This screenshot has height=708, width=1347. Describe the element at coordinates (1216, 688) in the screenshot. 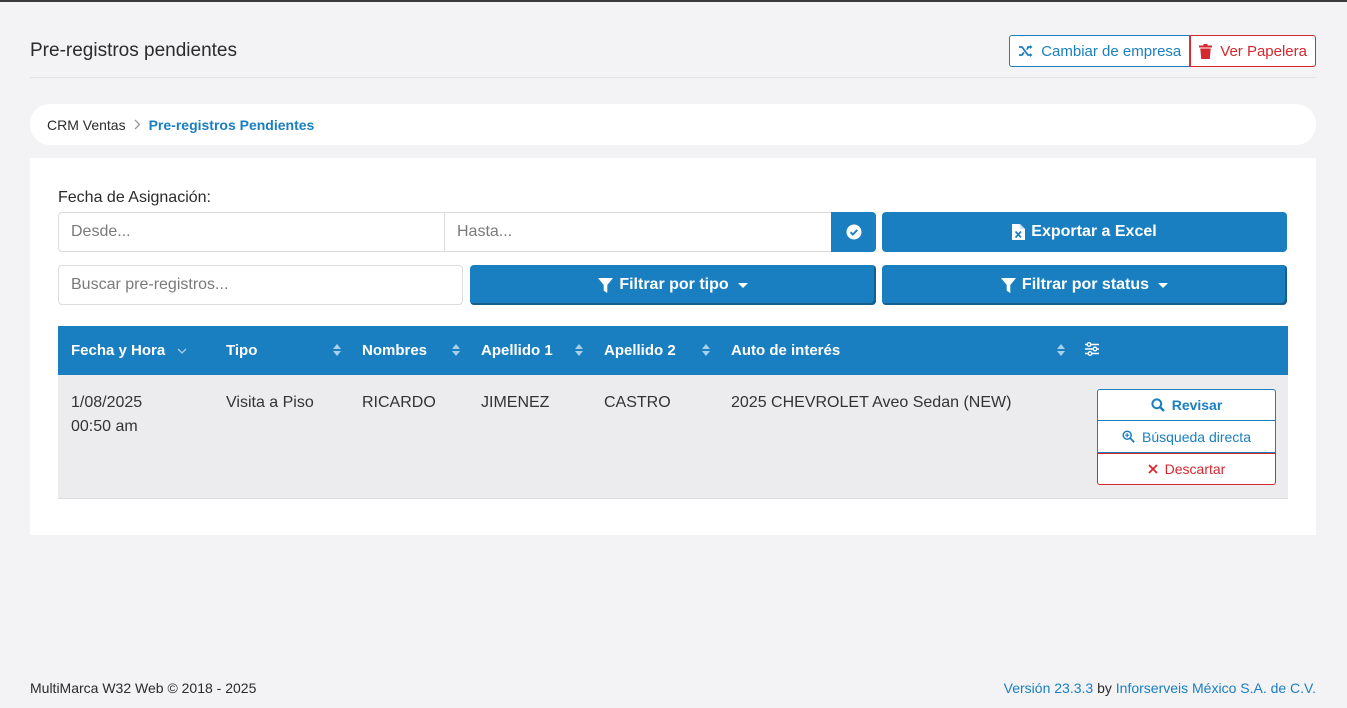

I see `company-link: Inforserveis México S.A. de C.V.` at that location.